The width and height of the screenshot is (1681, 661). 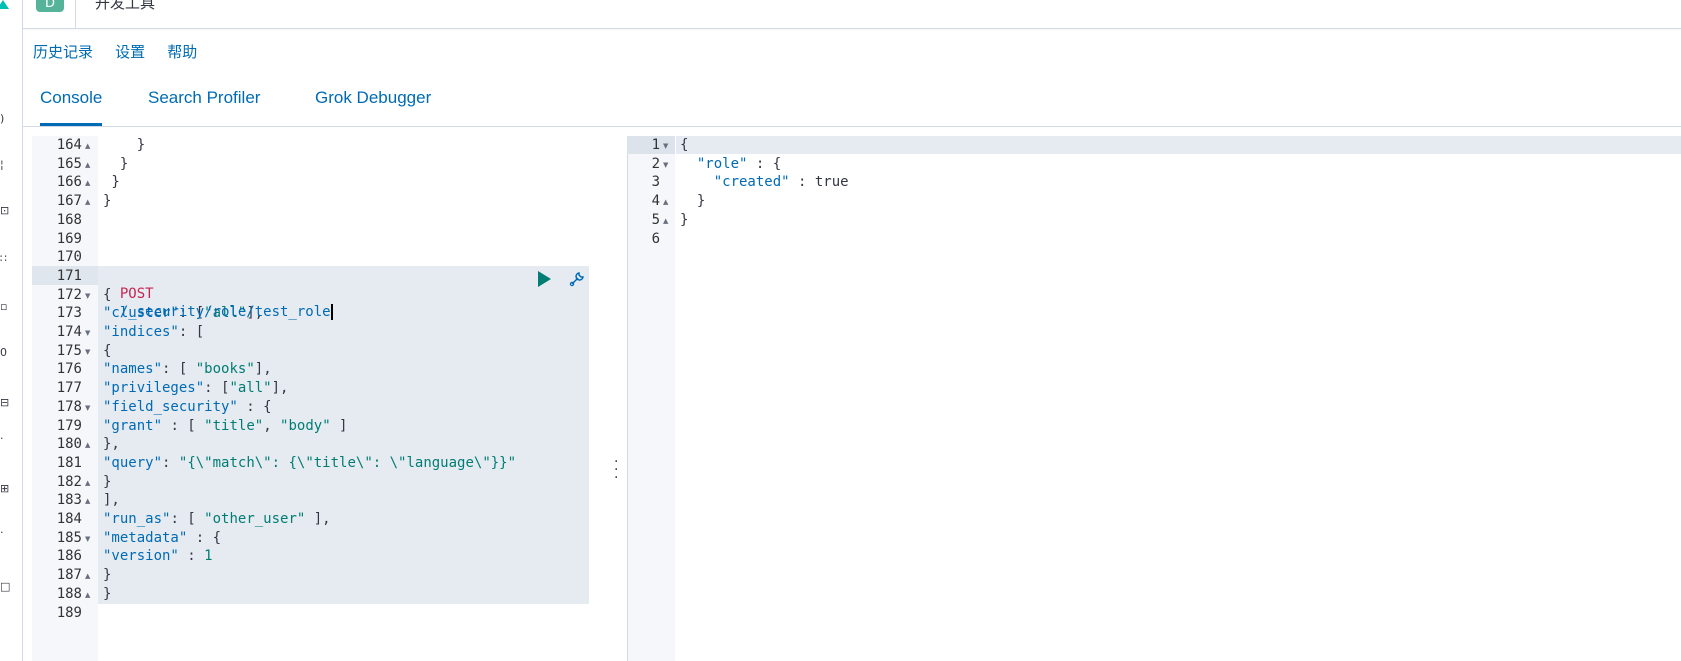 What do you see at coordinates (69, 238) in the screenshot?
I see `line-number: 169` at bounding box center [69, 238].